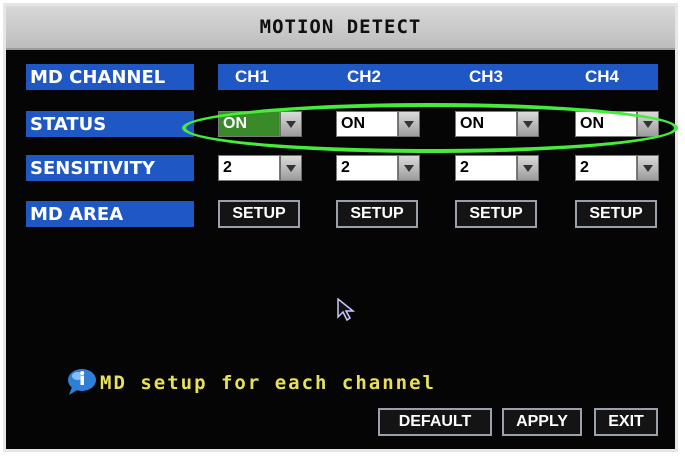 This screenshot has width=685, height=459. I want to click on info-bubble-icon, so click(82, 382).